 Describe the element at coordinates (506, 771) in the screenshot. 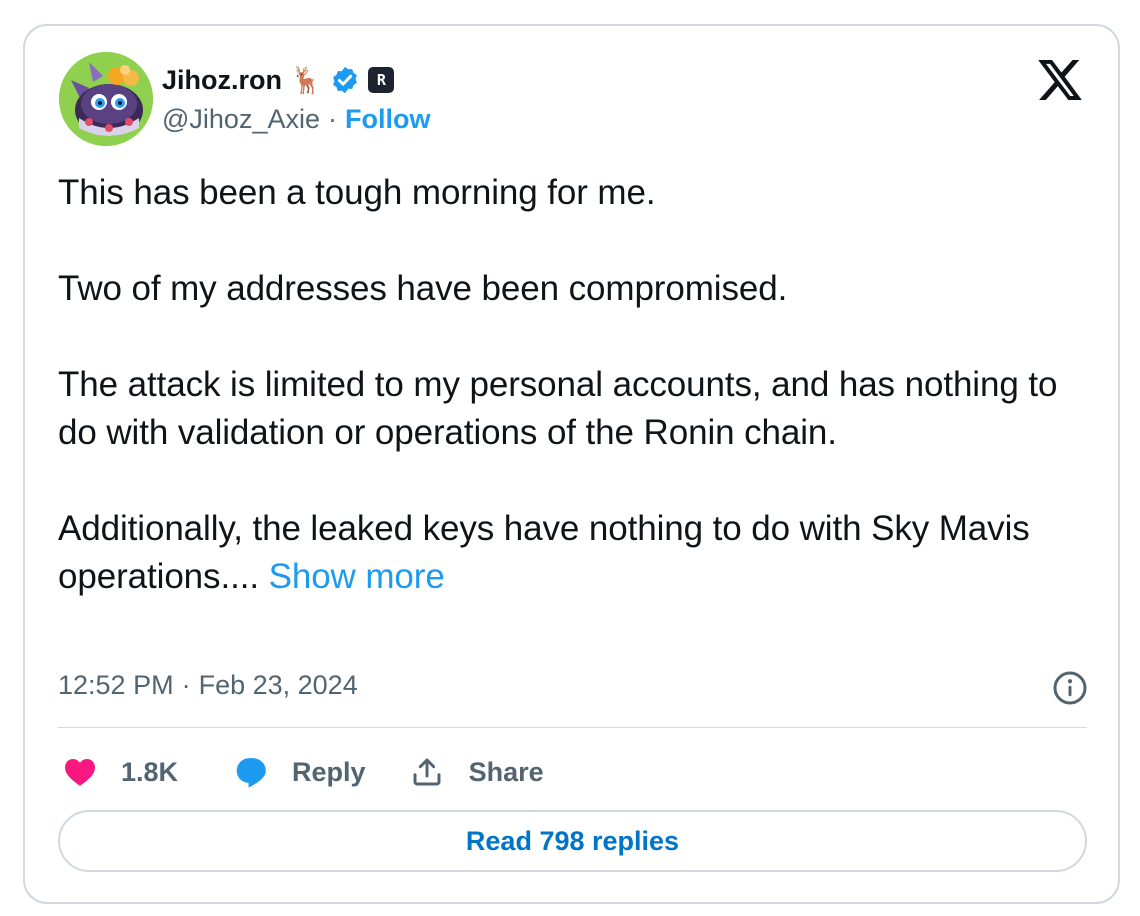

I see `share-label: Share` at that location.